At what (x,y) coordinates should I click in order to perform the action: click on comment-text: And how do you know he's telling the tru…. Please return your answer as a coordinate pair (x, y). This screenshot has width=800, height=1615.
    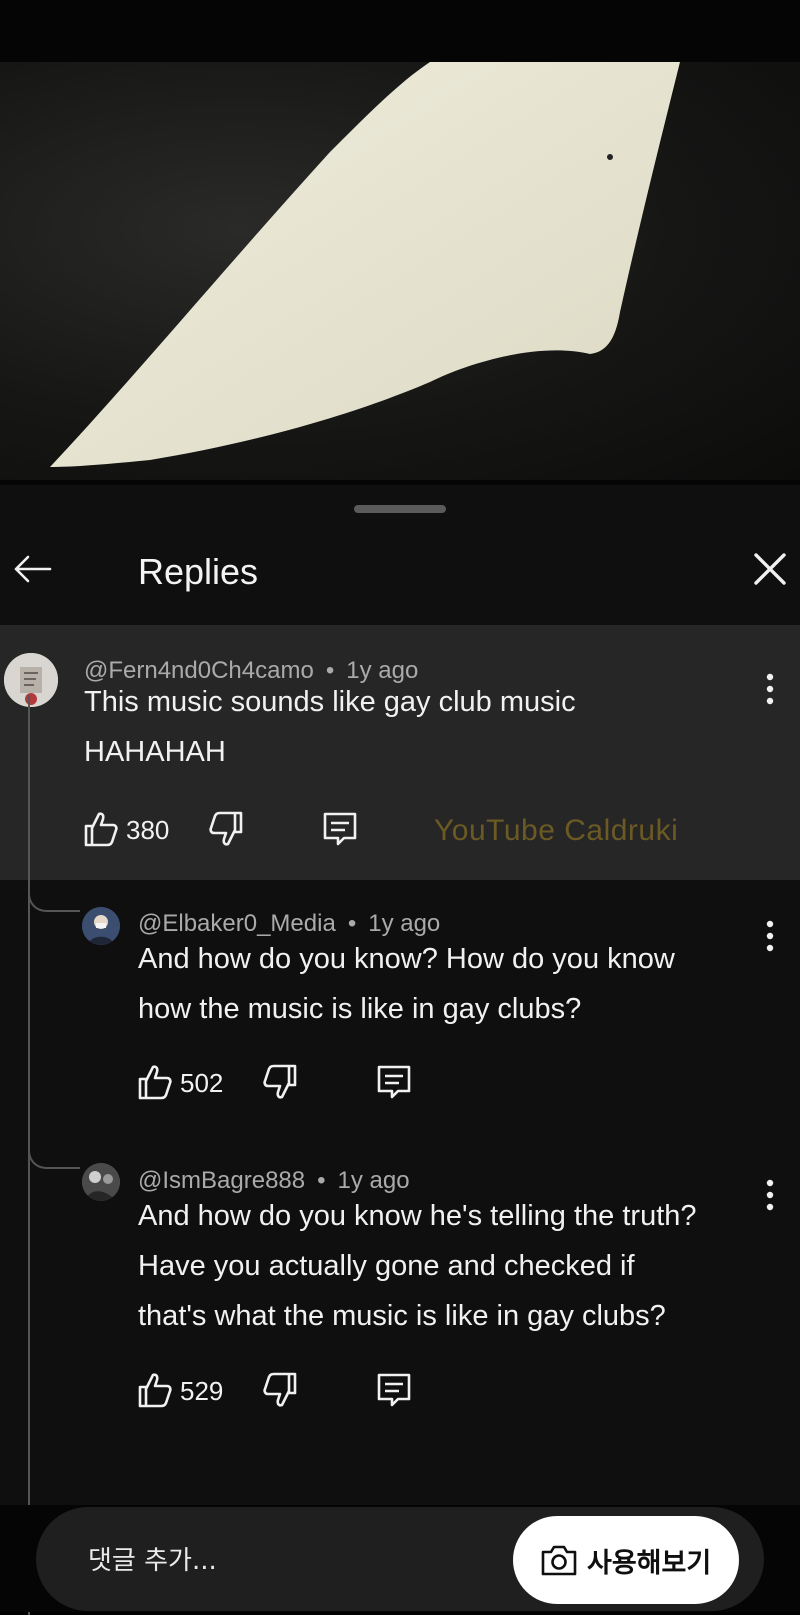
    Looking at the image, I should click on (417, 1266).